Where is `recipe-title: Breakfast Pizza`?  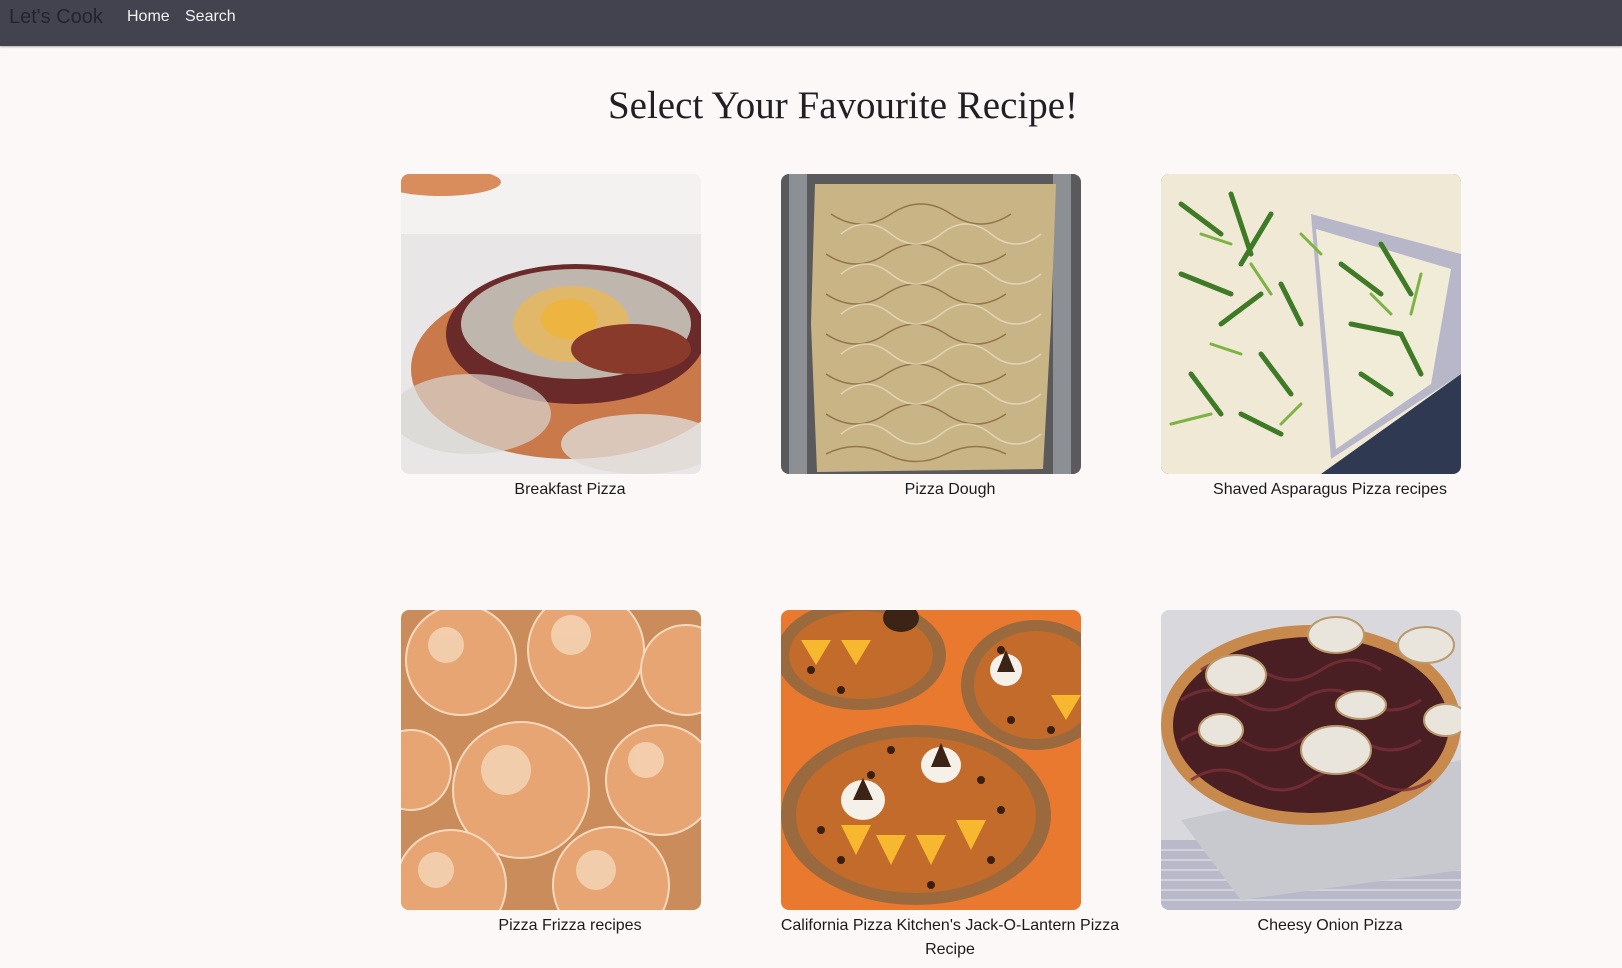
recipe-title: Breakfast Pizza is located at coordinates (570, 490).